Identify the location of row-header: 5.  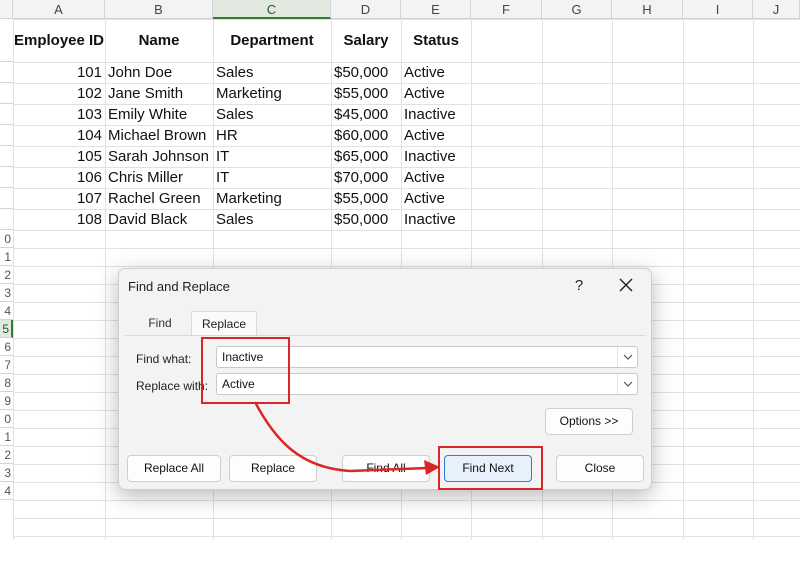
(6, 329).